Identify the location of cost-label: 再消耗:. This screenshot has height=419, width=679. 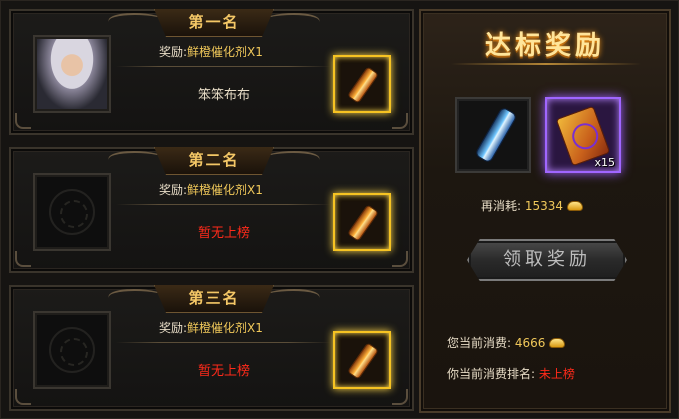
(501, 206).